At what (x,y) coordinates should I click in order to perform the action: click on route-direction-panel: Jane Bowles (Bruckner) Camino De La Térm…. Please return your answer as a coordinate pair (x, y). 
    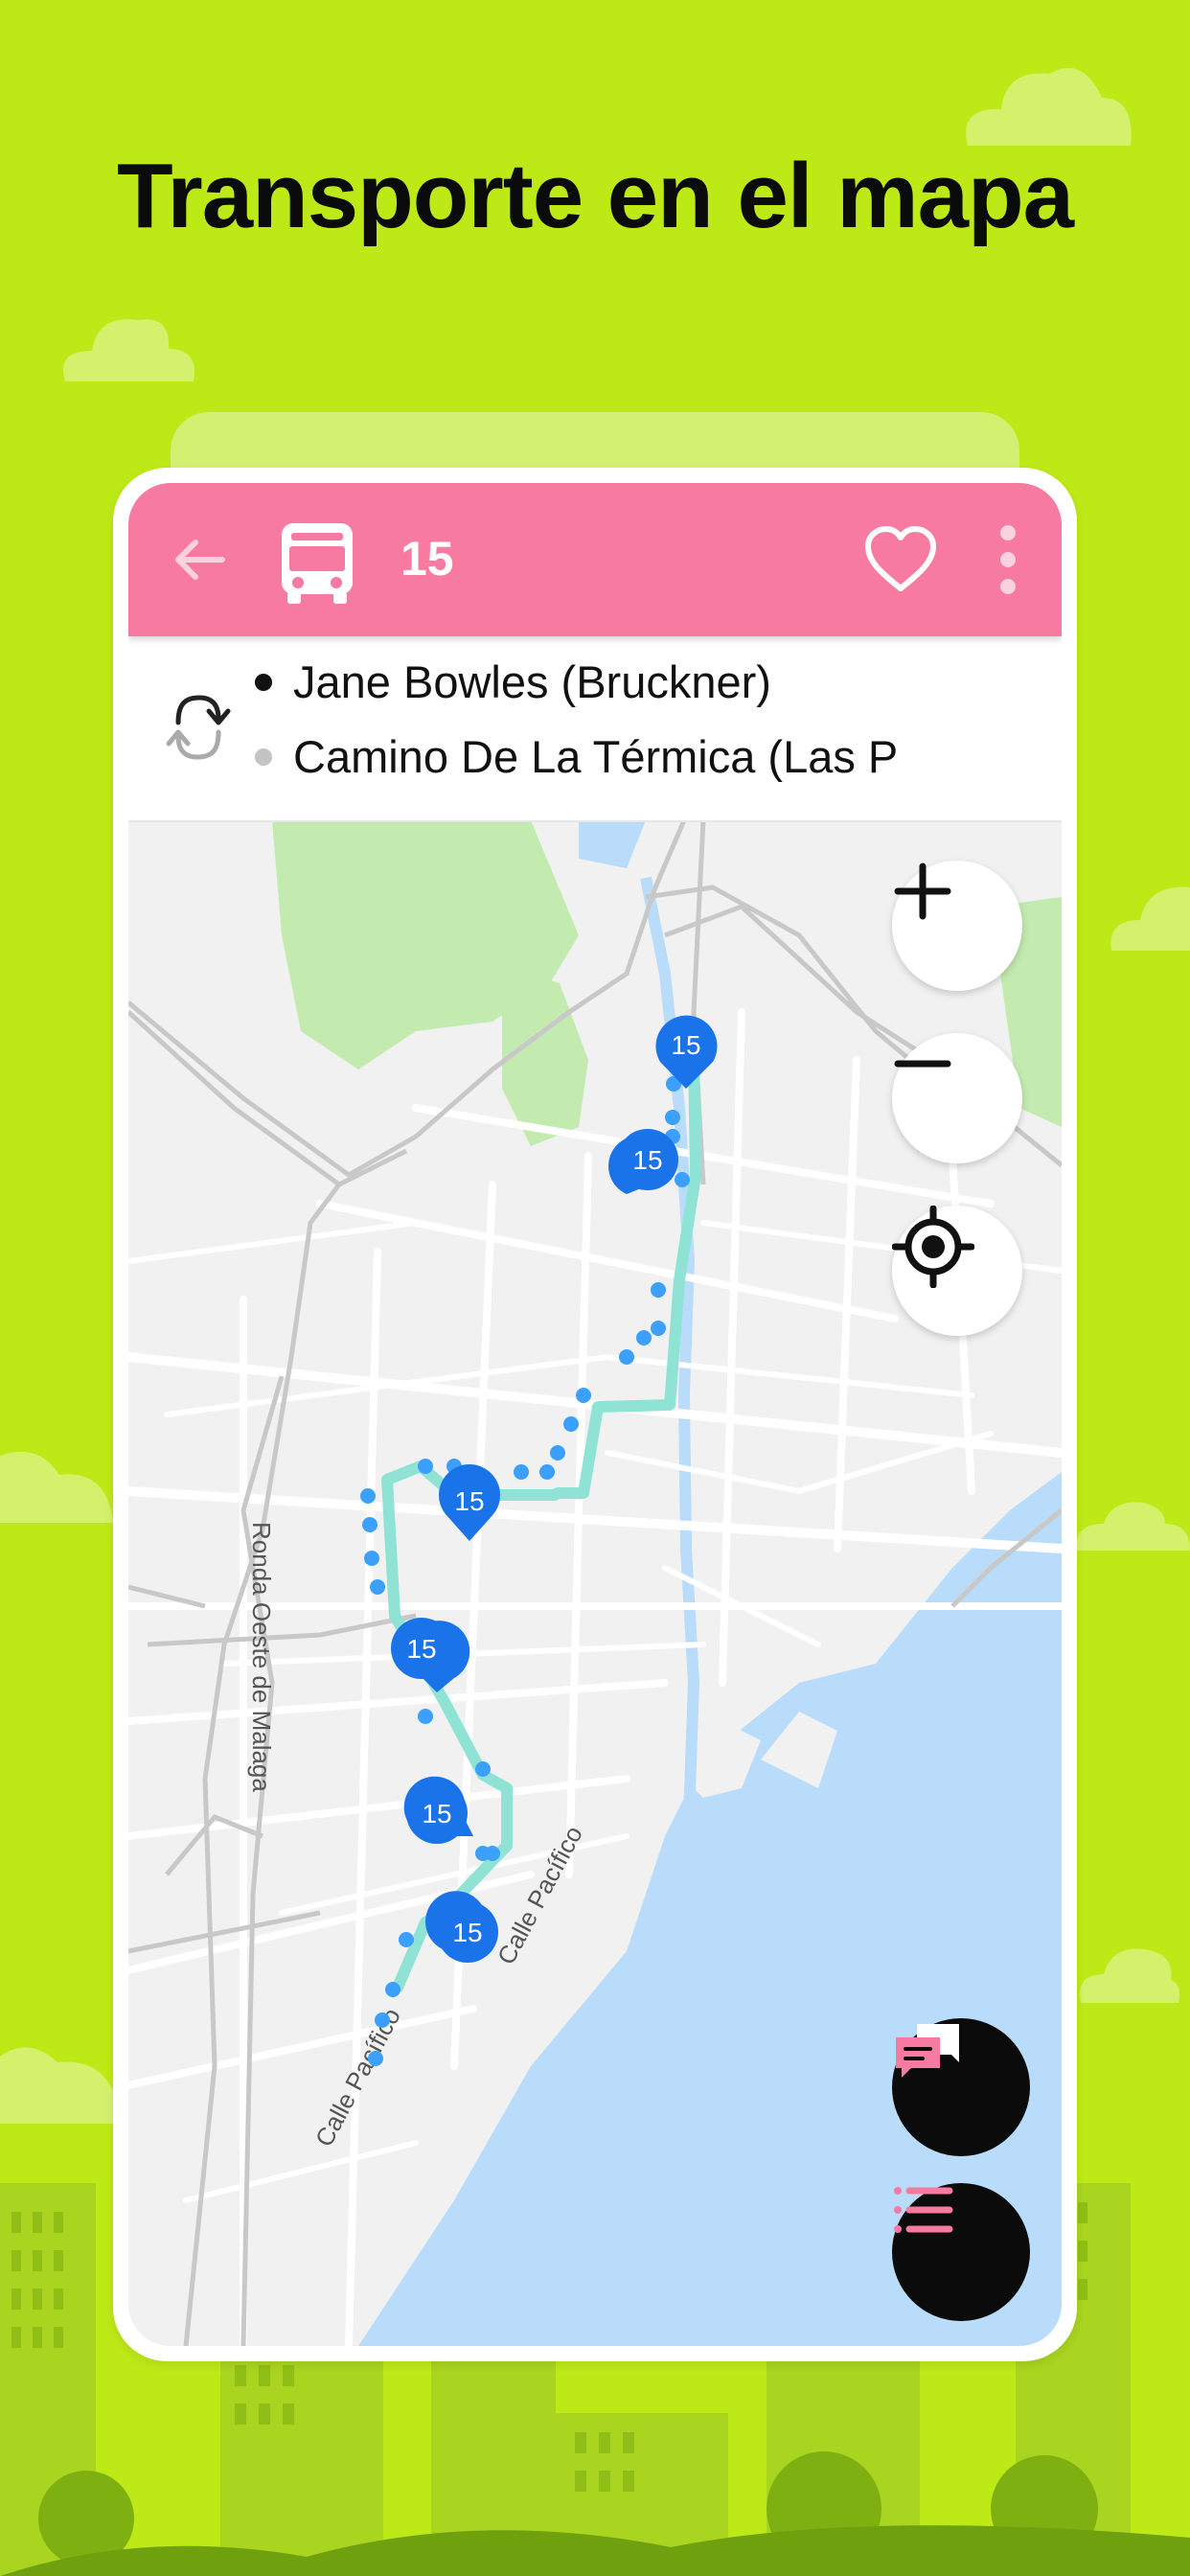
    Looking at the image, I should click on (595, 729).